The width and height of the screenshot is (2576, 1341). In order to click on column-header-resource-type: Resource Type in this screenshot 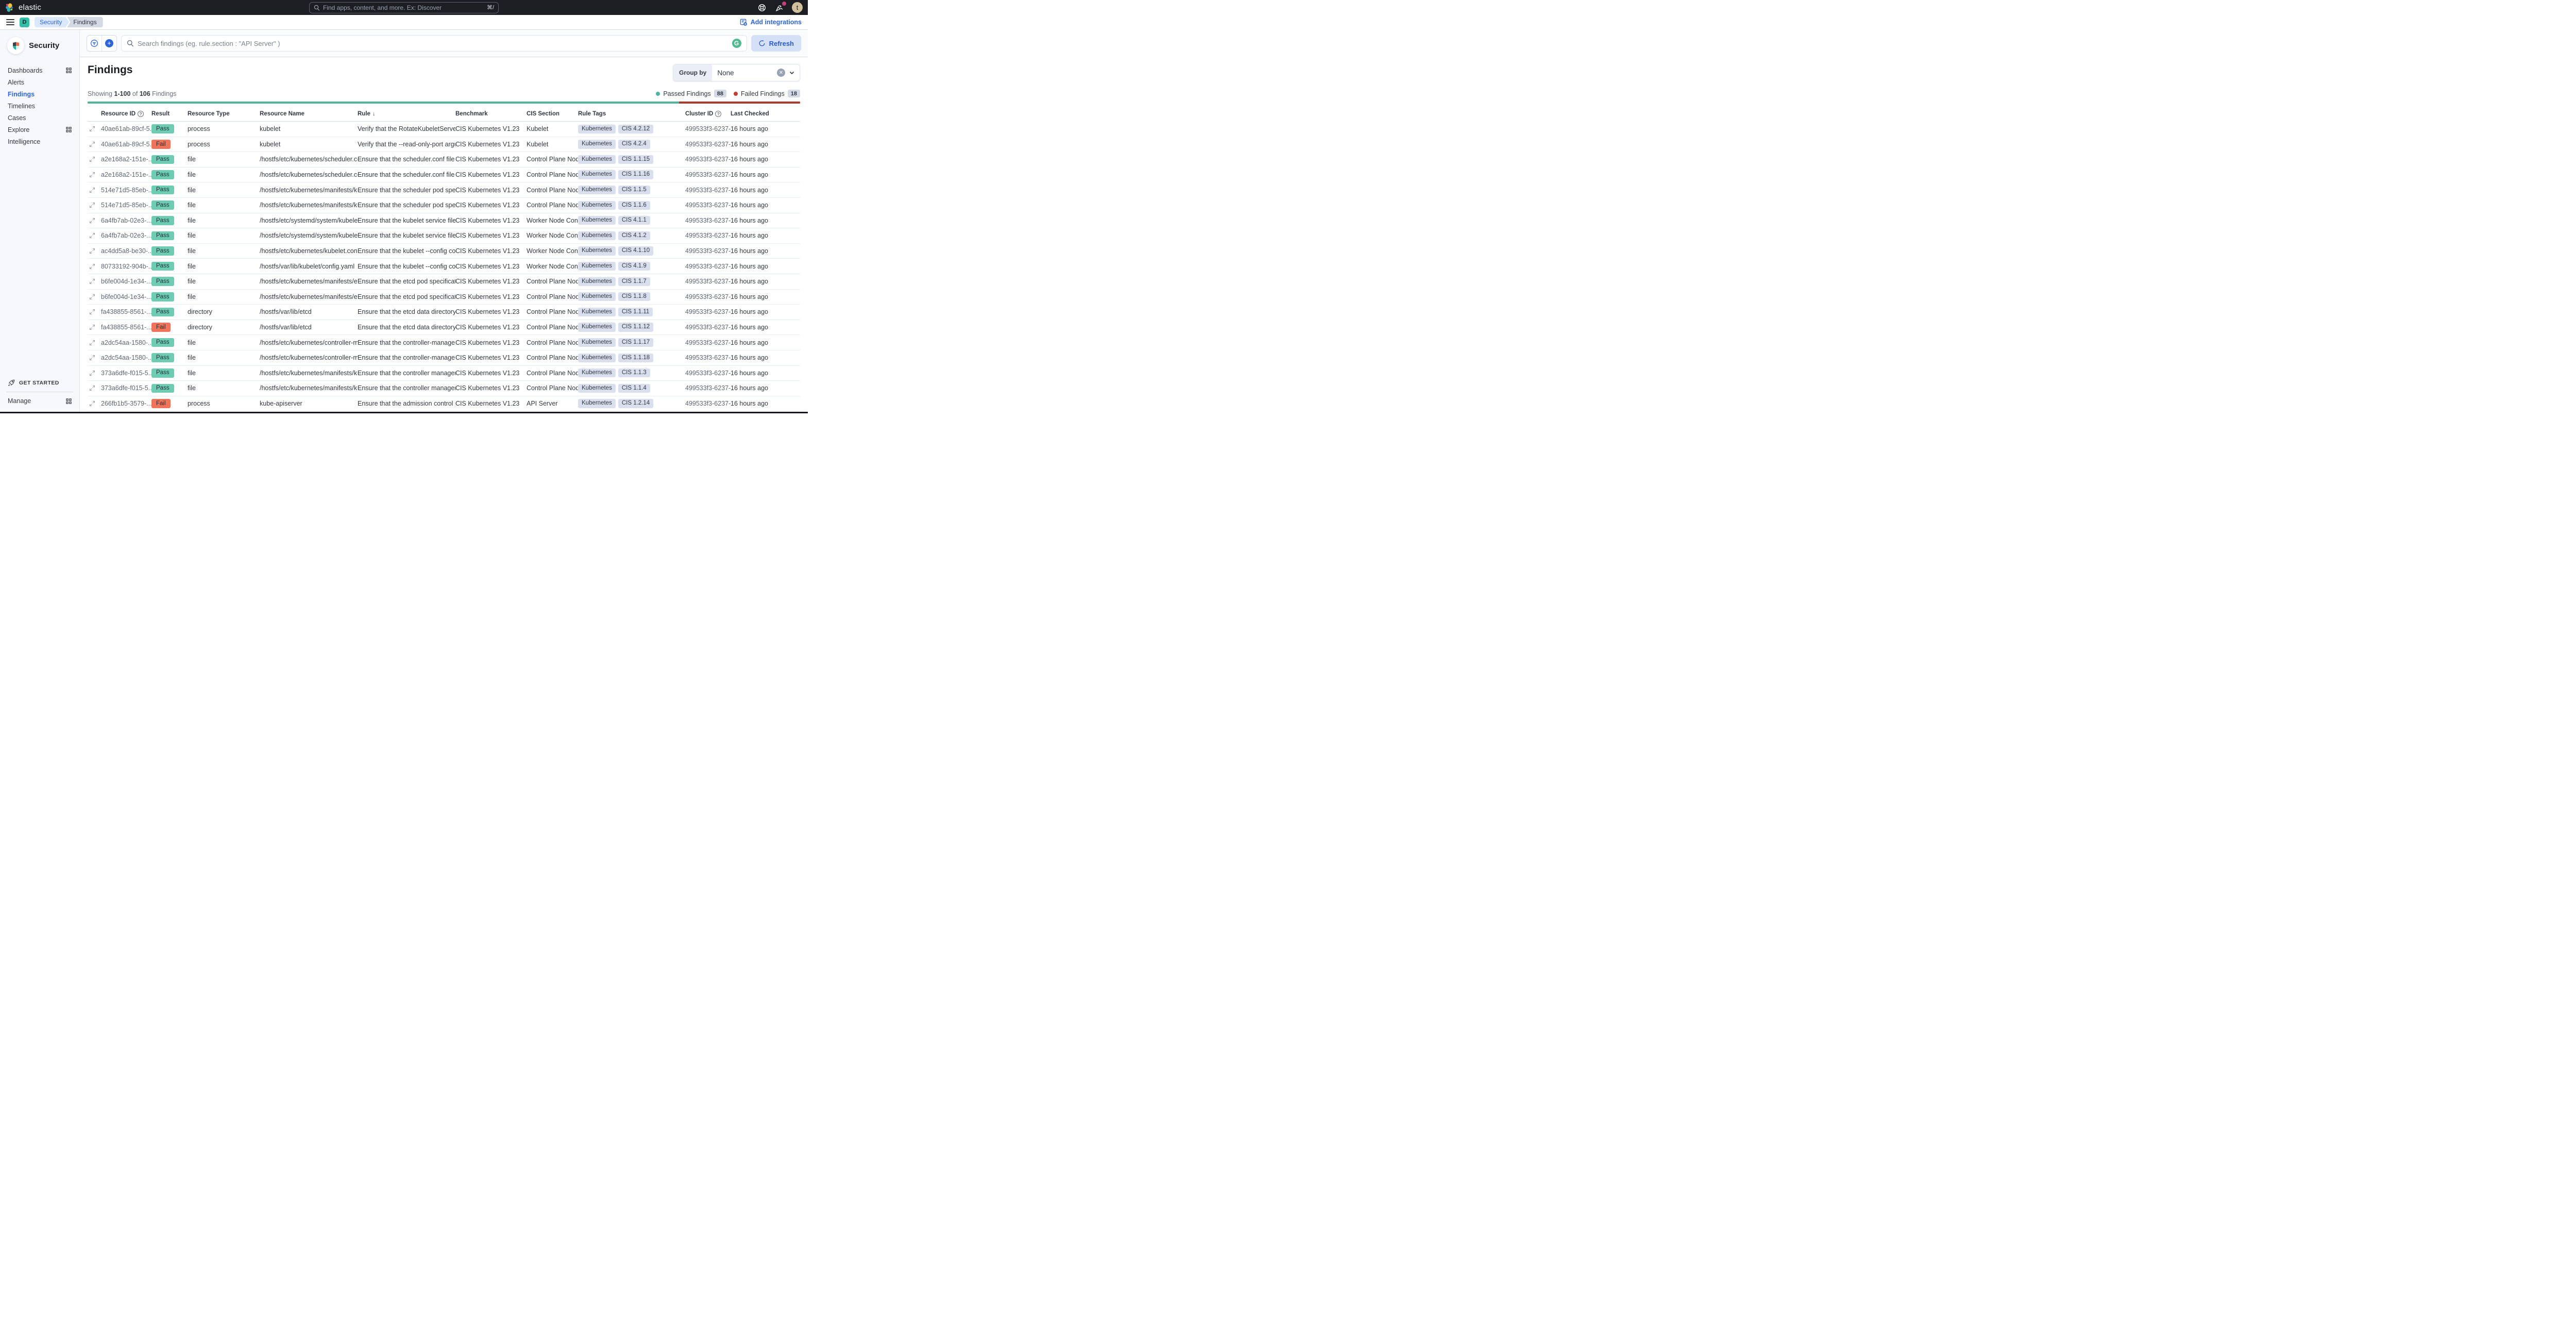, I will do `click(224, 114)`.